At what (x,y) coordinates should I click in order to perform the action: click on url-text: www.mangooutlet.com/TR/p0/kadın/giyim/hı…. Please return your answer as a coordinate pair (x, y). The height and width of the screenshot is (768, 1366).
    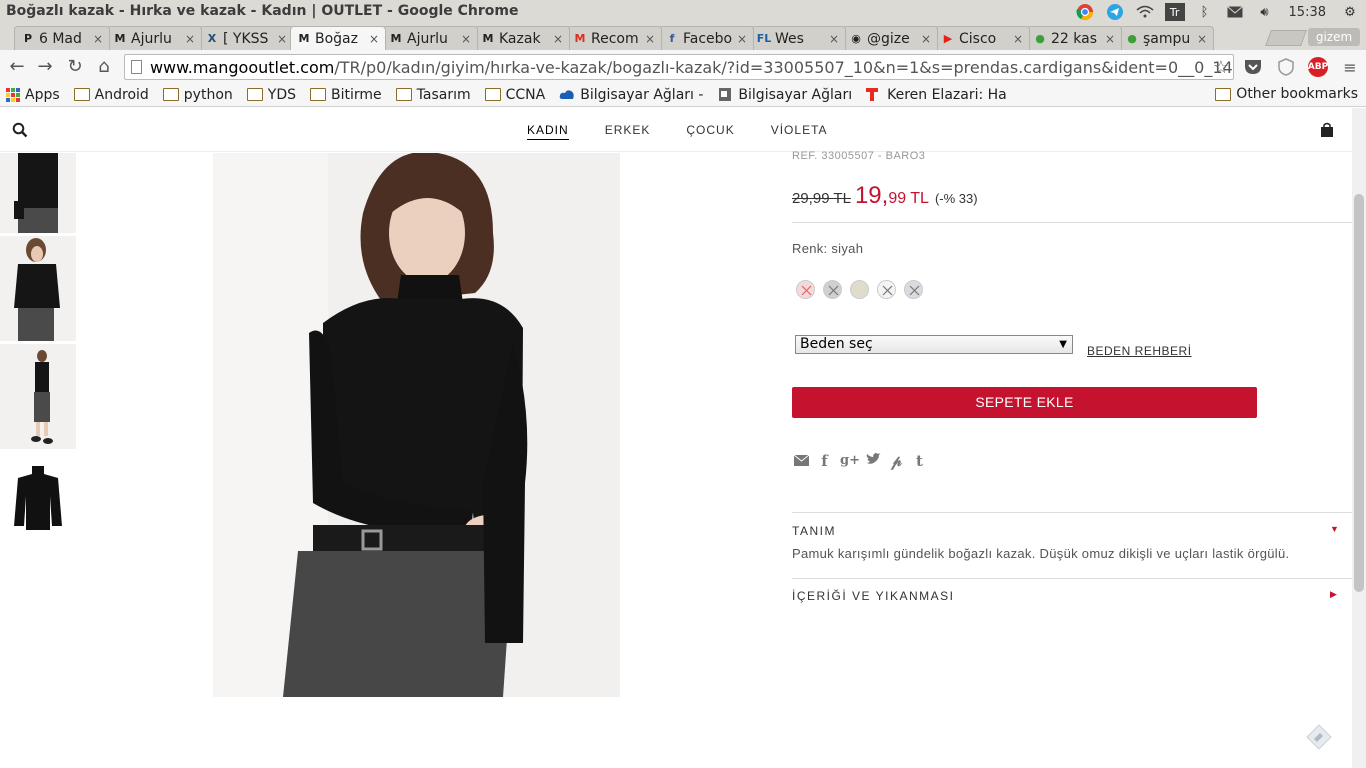
    Looking at the image, I should click on (691, 67).